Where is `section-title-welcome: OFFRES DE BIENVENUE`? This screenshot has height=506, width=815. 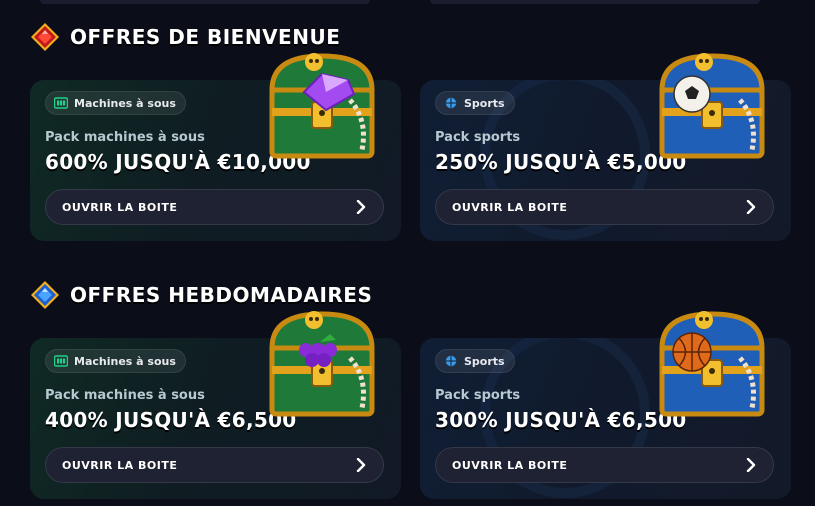
section-title-welcome: OFFRES DE BIENVENUE is located at coordinates (185, 37).